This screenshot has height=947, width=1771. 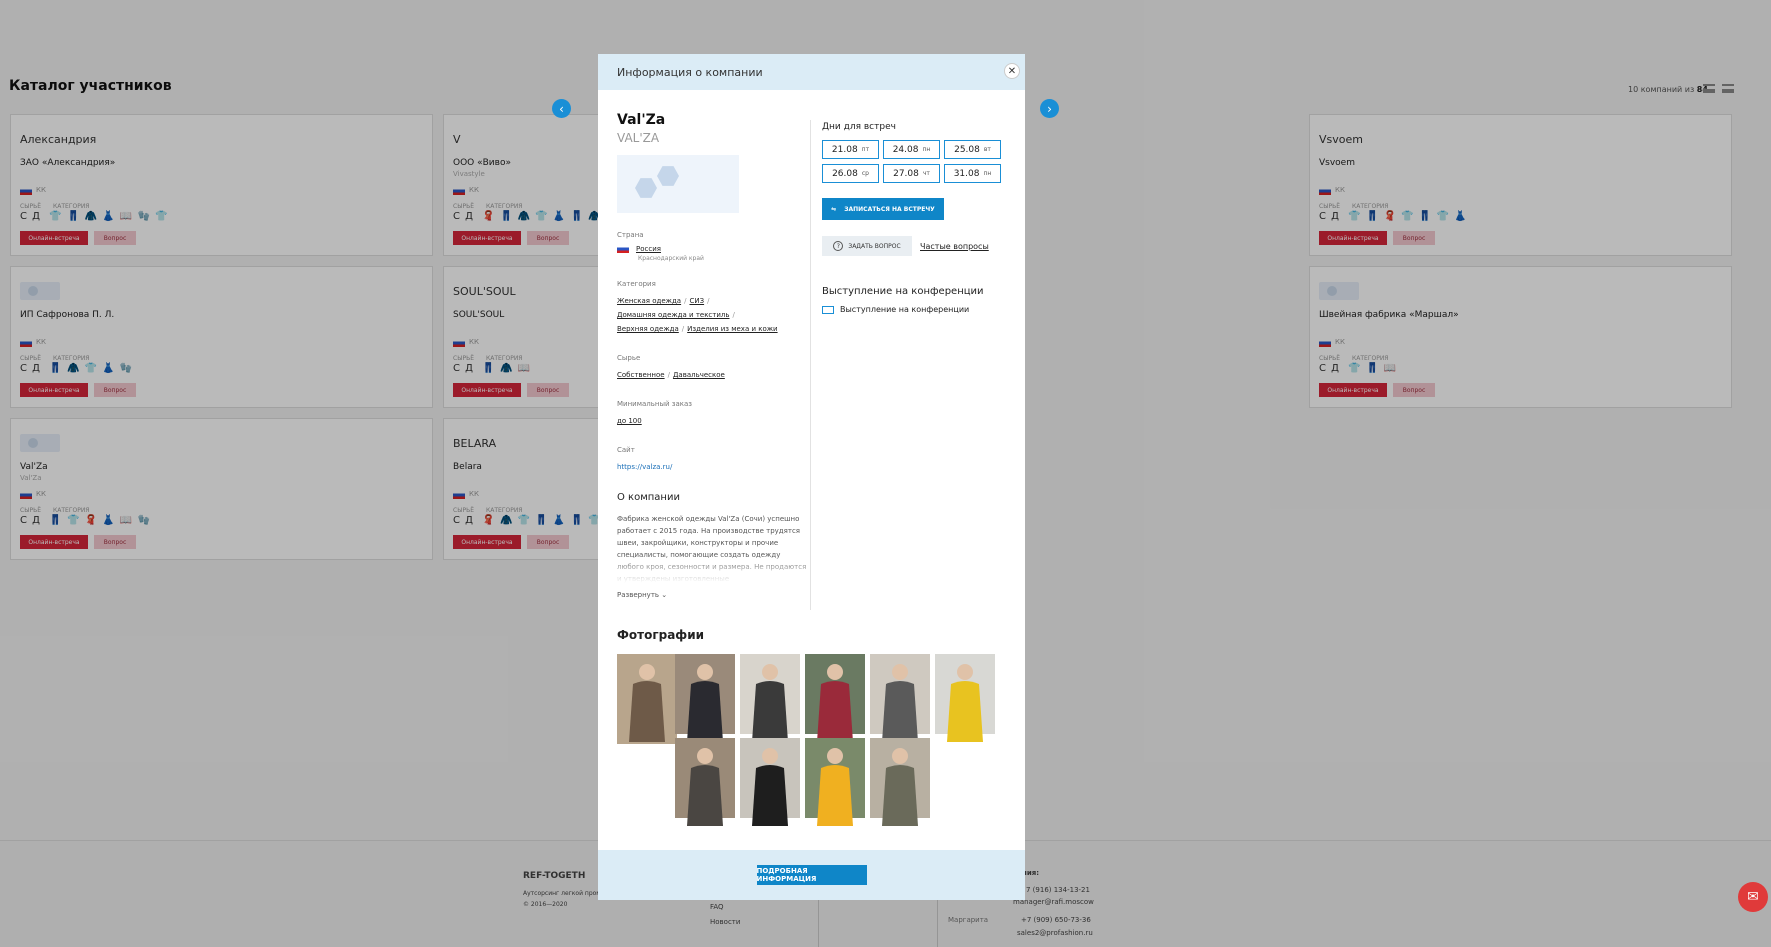 I want to click on modal-footer: ПОДРОБНАЯ ИНФОРМАЦИЯ, so click(x=811, y=875).